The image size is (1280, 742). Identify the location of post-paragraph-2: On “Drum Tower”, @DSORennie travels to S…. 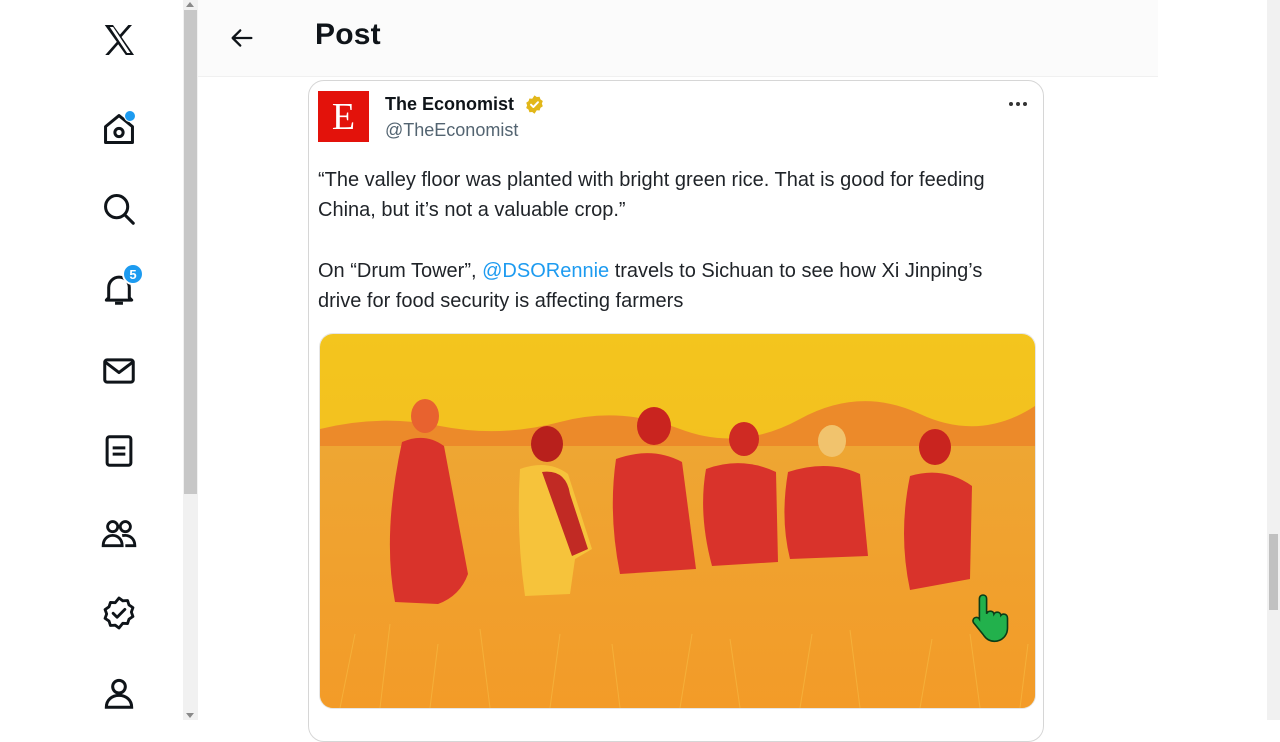
(668, 286).